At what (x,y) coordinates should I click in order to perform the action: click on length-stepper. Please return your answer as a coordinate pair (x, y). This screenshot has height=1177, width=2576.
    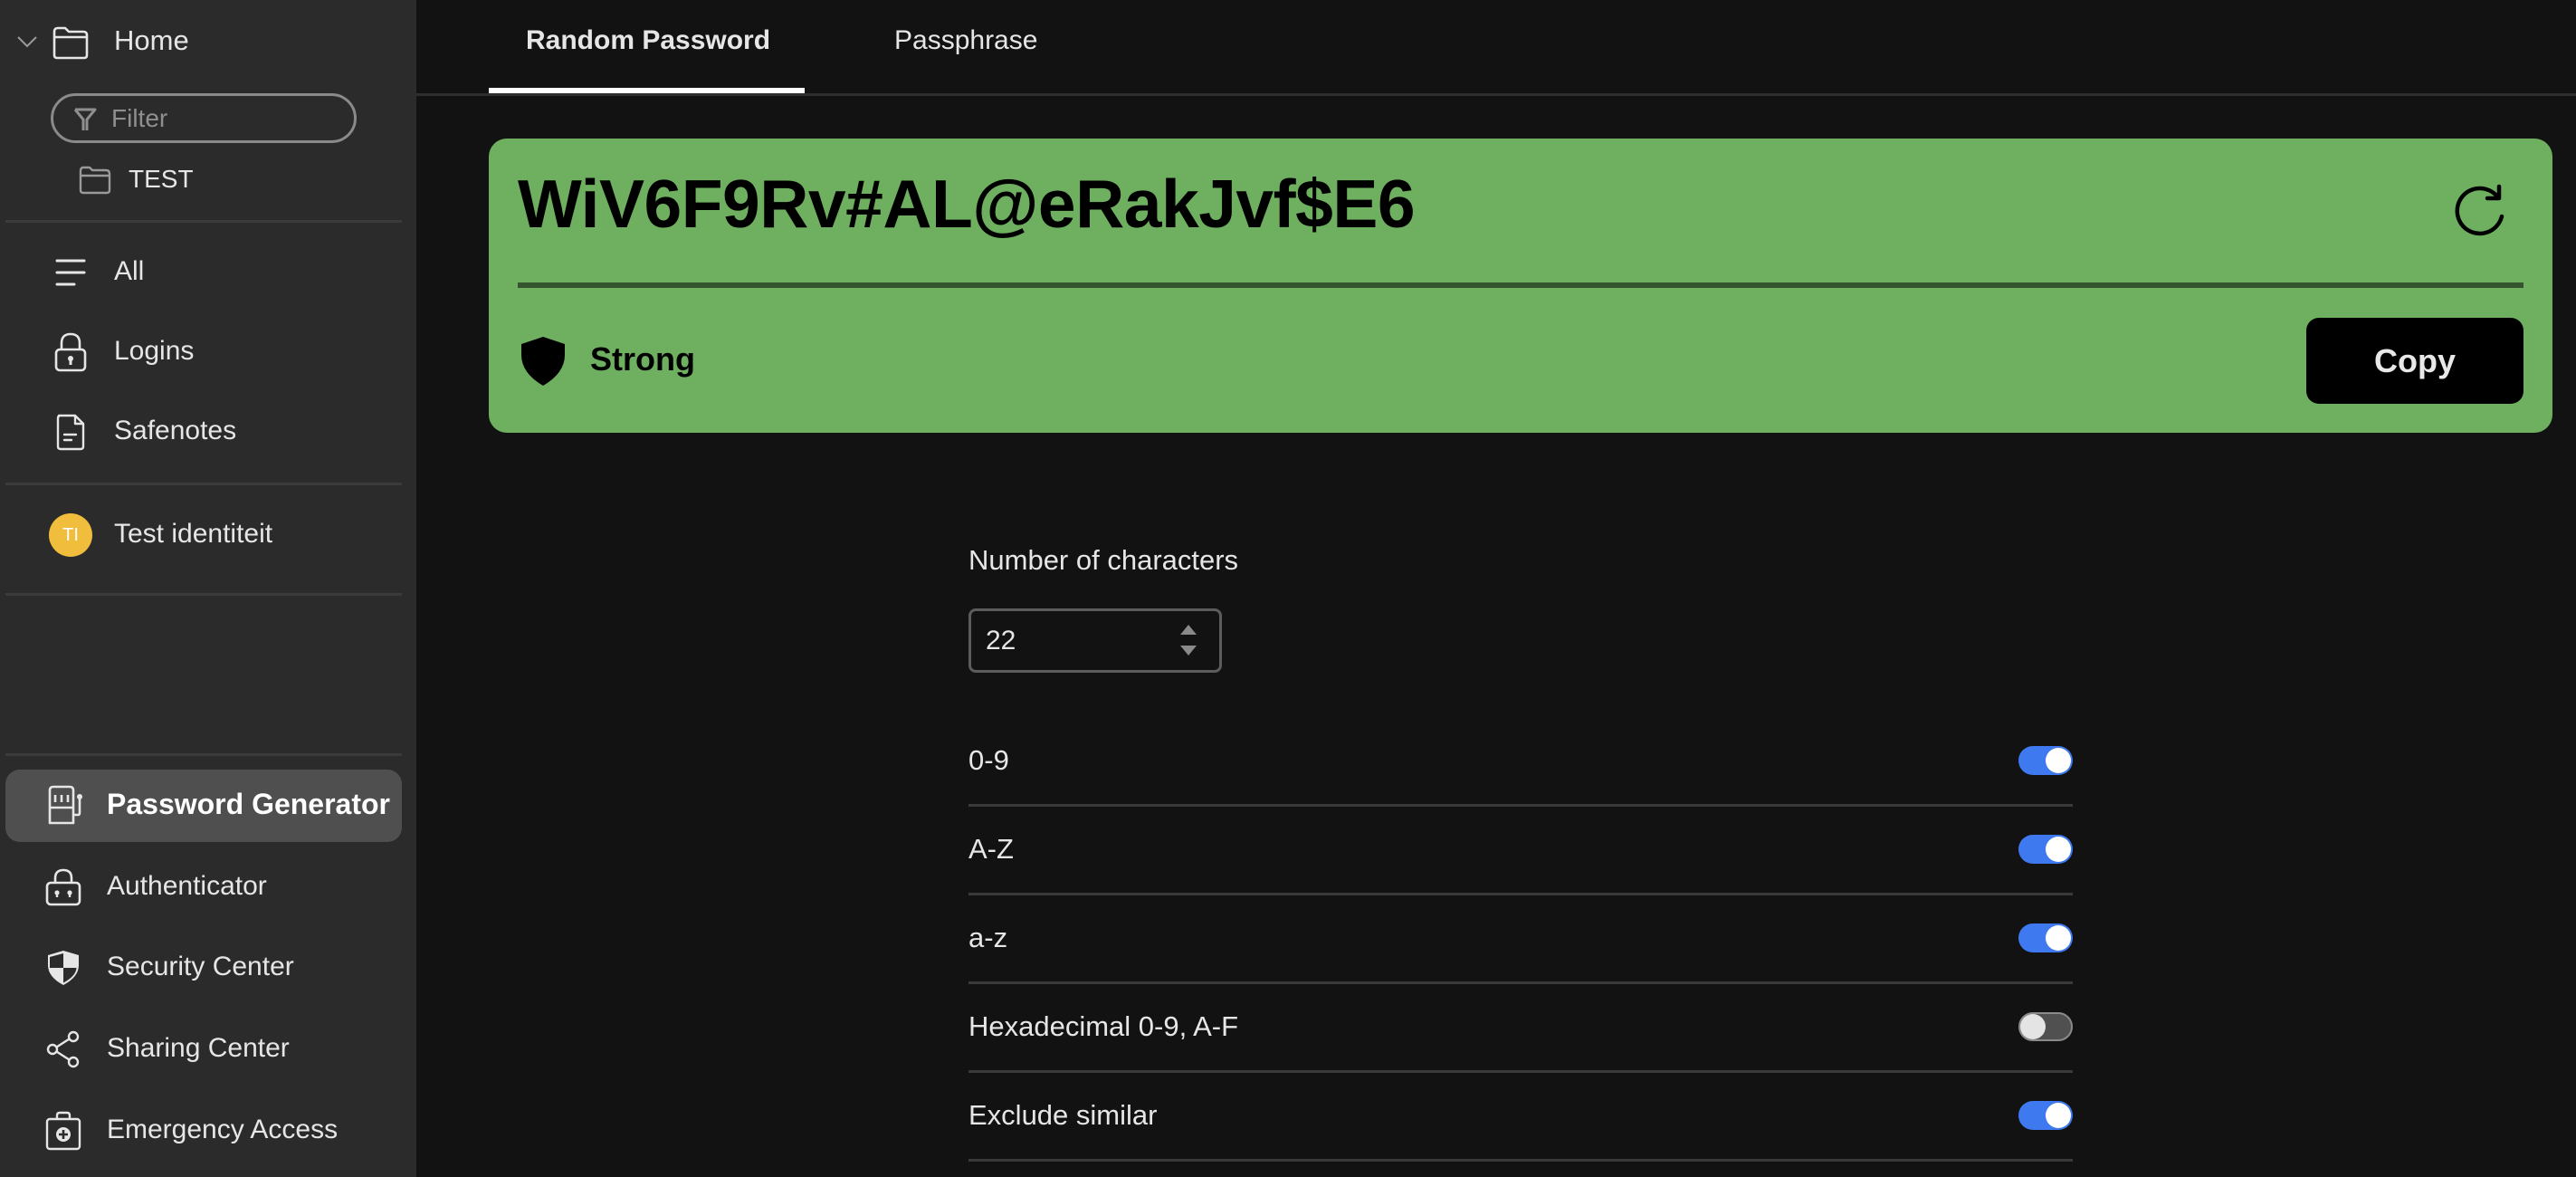
    Looking at the image, I should click on (1095, 640).